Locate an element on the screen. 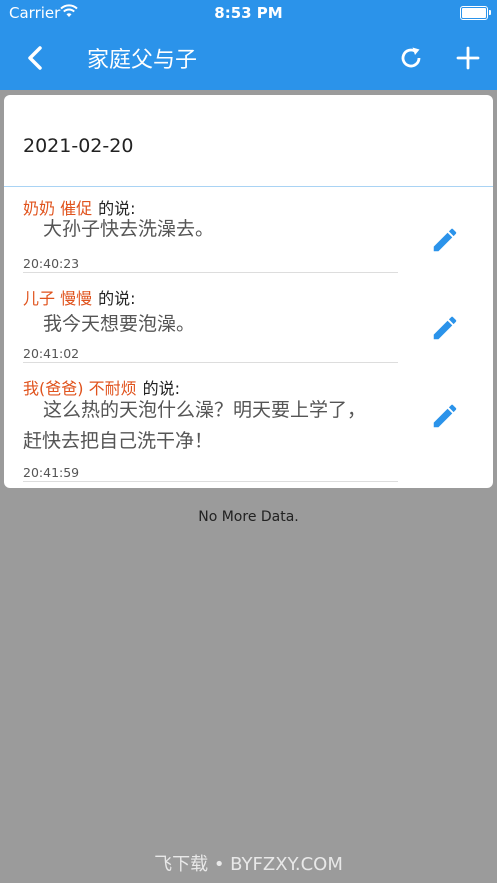  status-bar: Carrier 8:53 PM is located at coordinates (248, 13).